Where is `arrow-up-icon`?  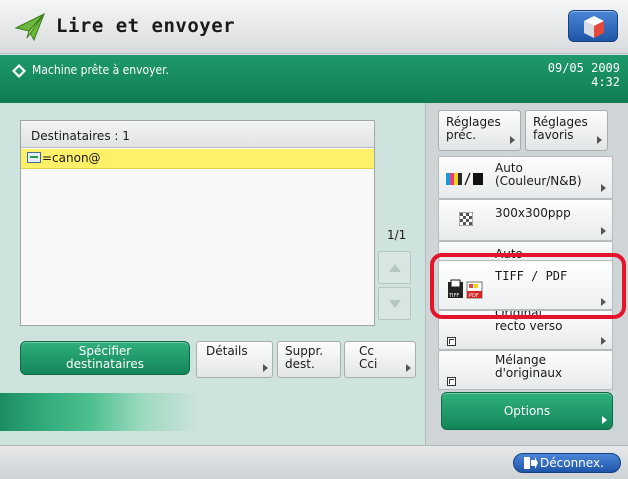 arrow-up-icon is located at coordinates (395, 268).